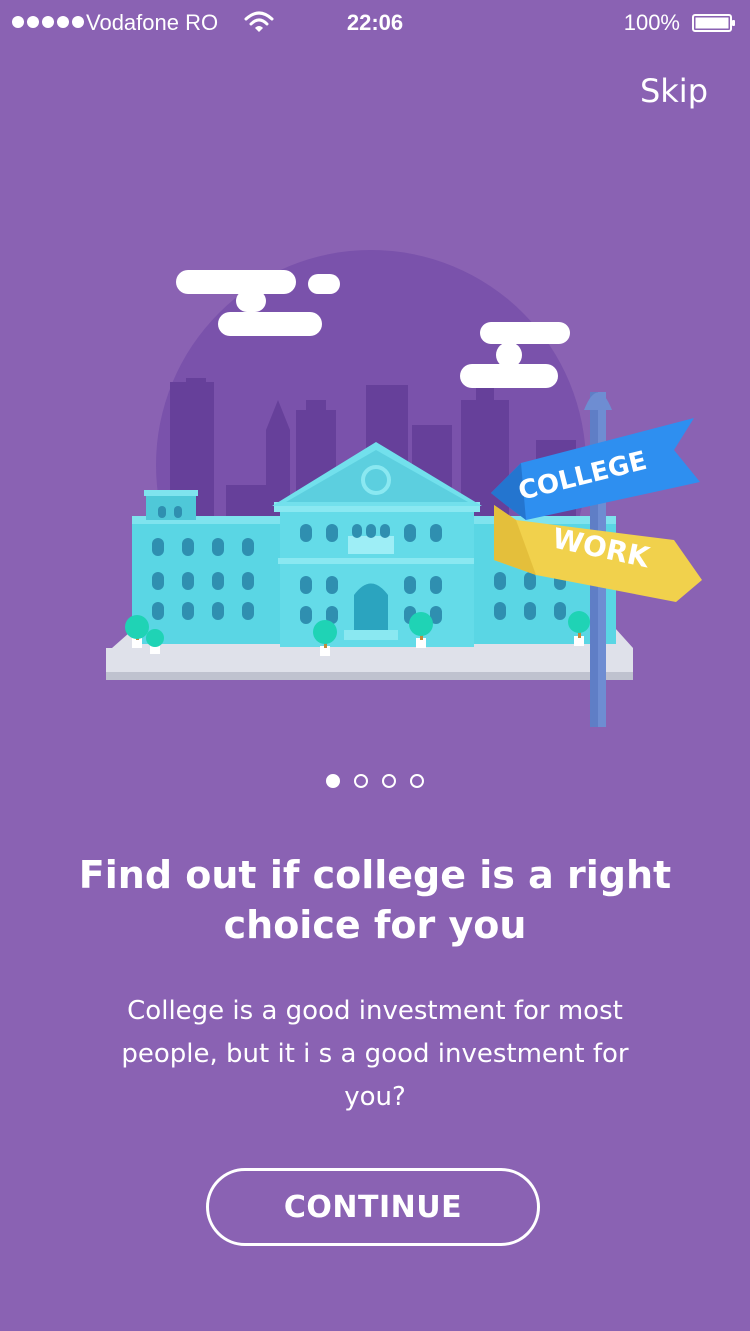 Image resolution: width=750 pixels, height=1331 pixels. I want to click on battery-icon, so click(713, 23).